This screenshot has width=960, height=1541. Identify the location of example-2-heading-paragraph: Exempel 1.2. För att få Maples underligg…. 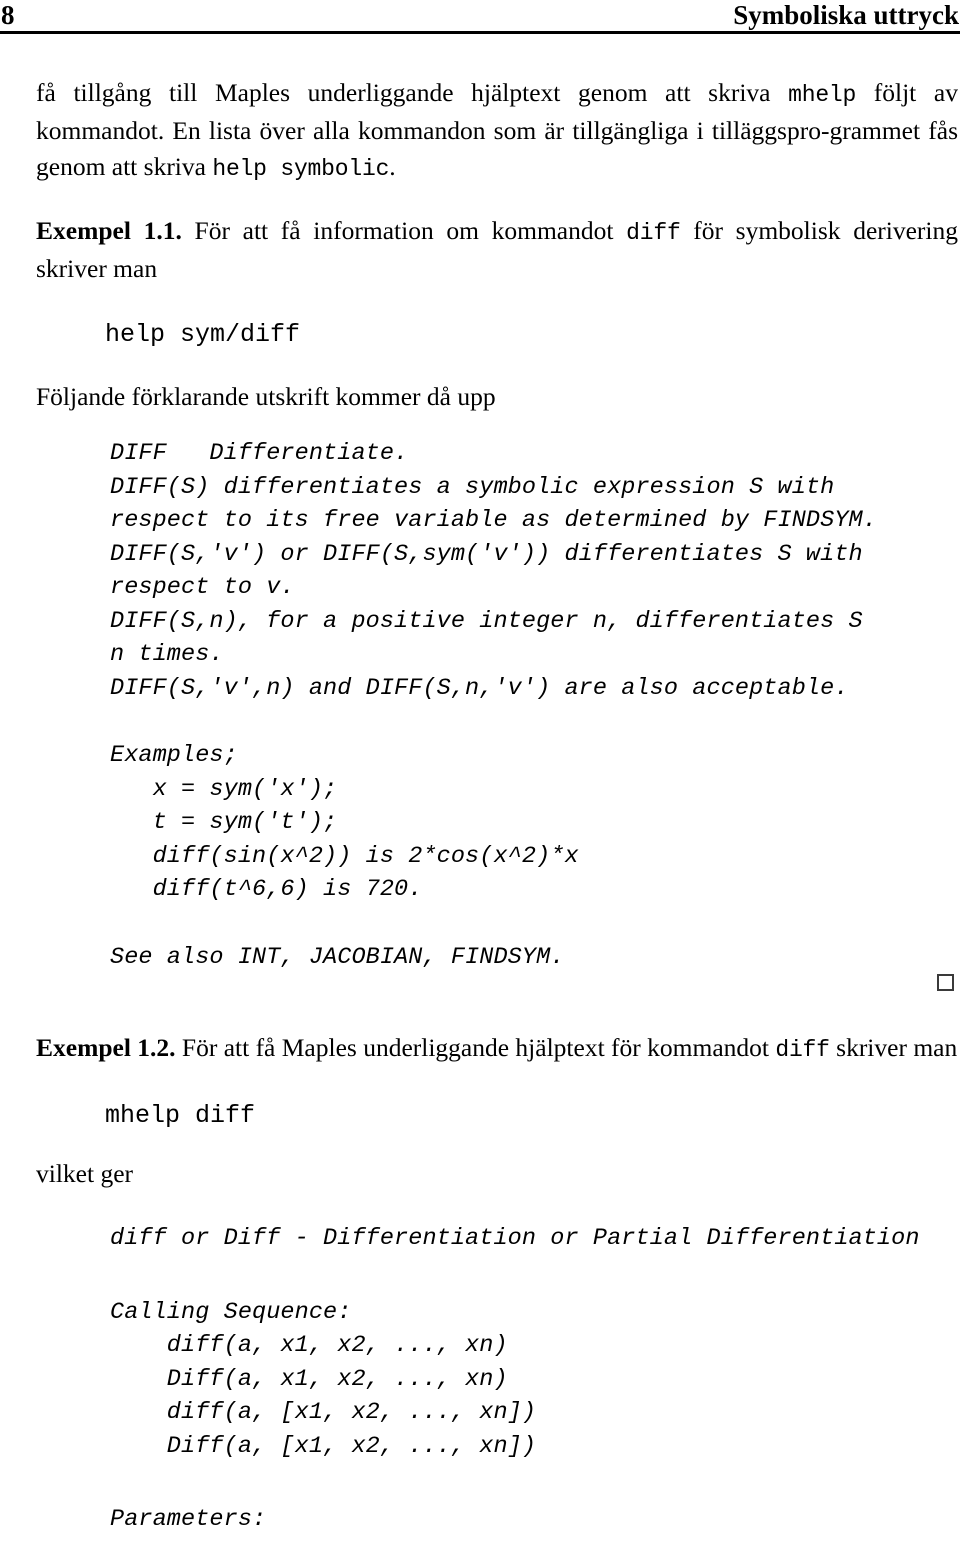
(497, 1049).